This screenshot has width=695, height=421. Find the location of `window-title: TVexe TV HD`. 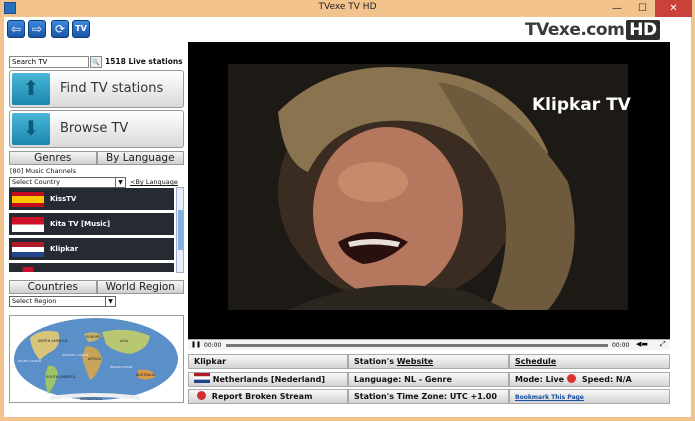

window-title: TVexe TV HD is located at coordinates (347, 7).